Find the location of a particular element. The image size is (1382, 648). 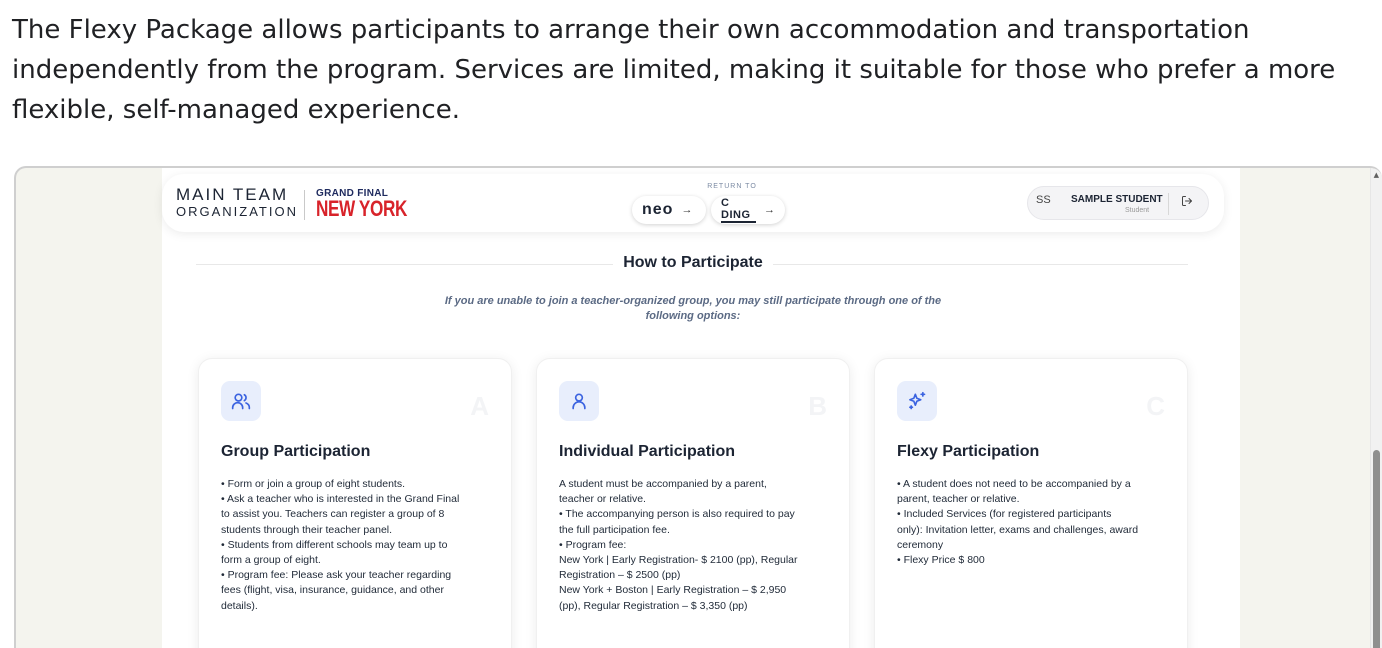

logo-divider is located at coordinates (304, 205).